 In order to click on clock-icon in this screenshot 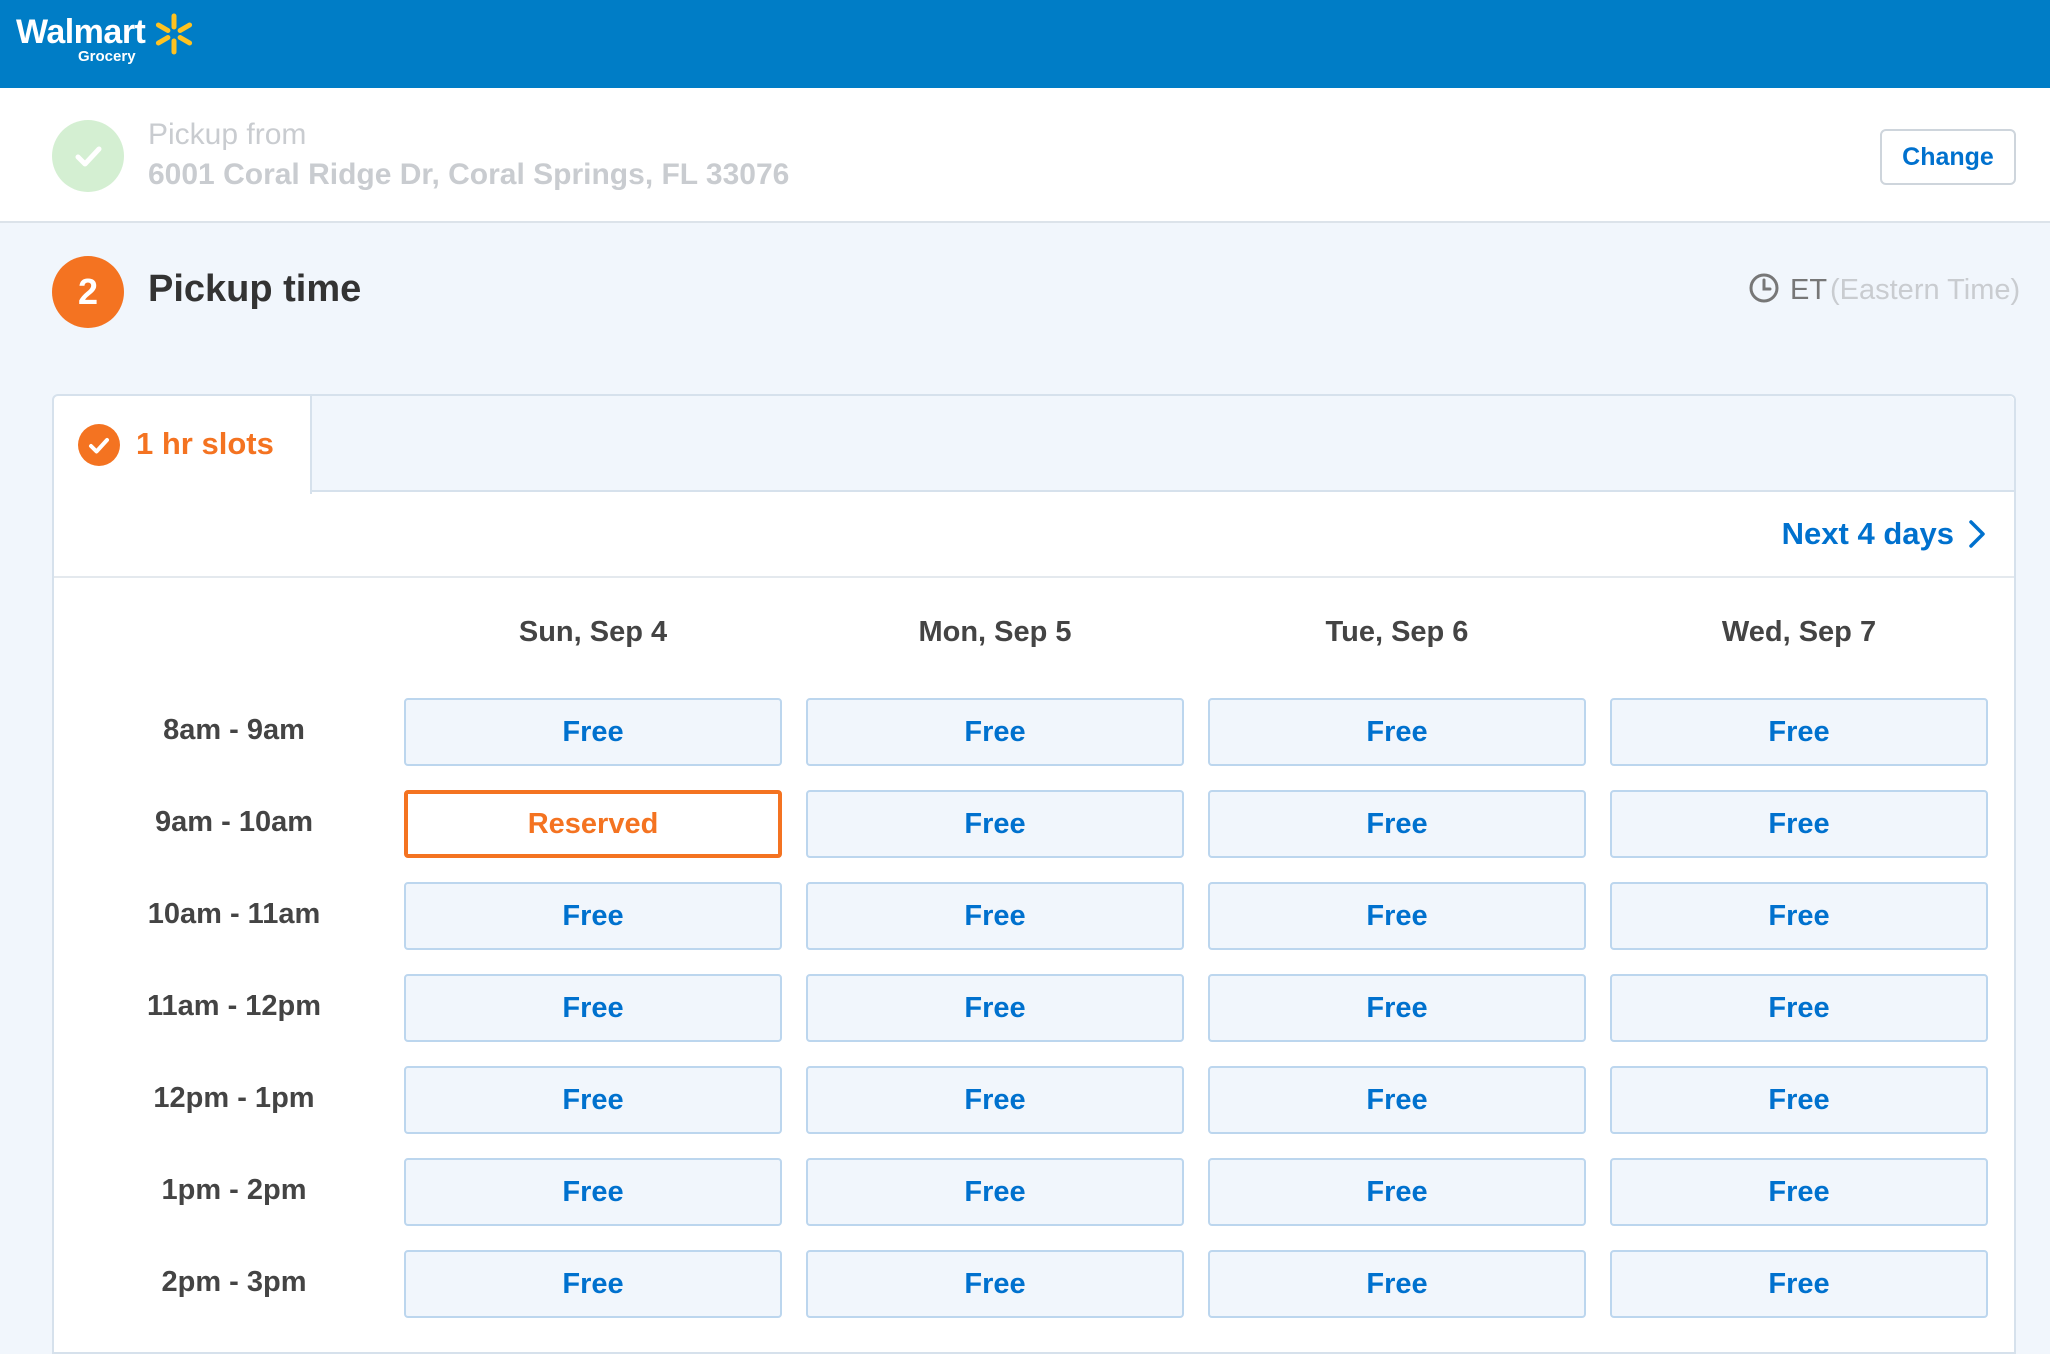, I will do `click(1764, 288)`.